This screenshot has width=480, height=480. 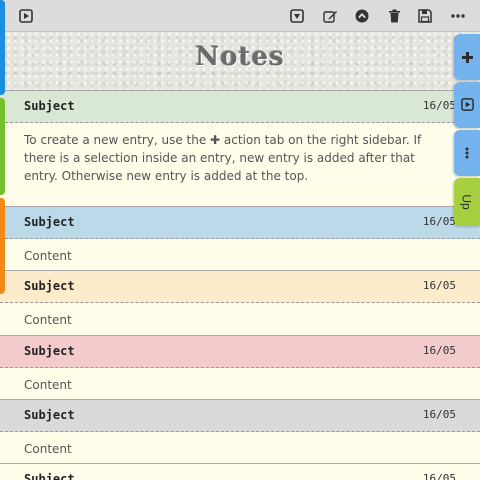 I want to click on up-icon, so click(x=362, y=16).